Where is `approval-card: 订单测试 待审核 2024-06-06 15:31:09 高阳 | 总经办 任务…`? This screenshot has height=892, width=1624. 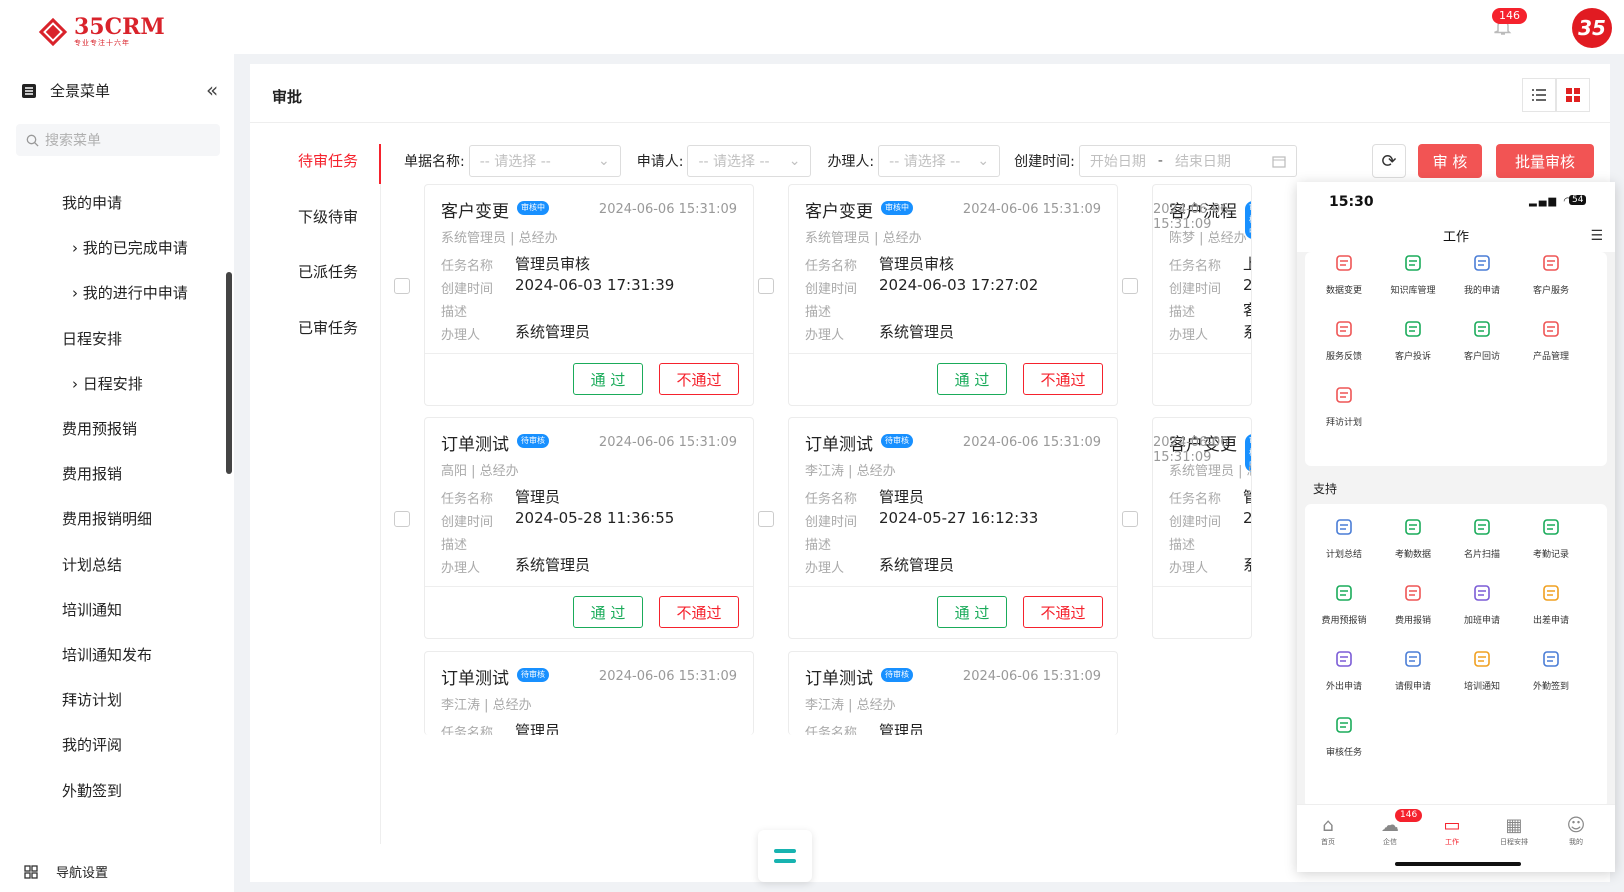 approval-card: 订单测试 待审核 2024-06-06 15:31:09 高阳 | 总经办 任务… is located at coordinates (589, 528).